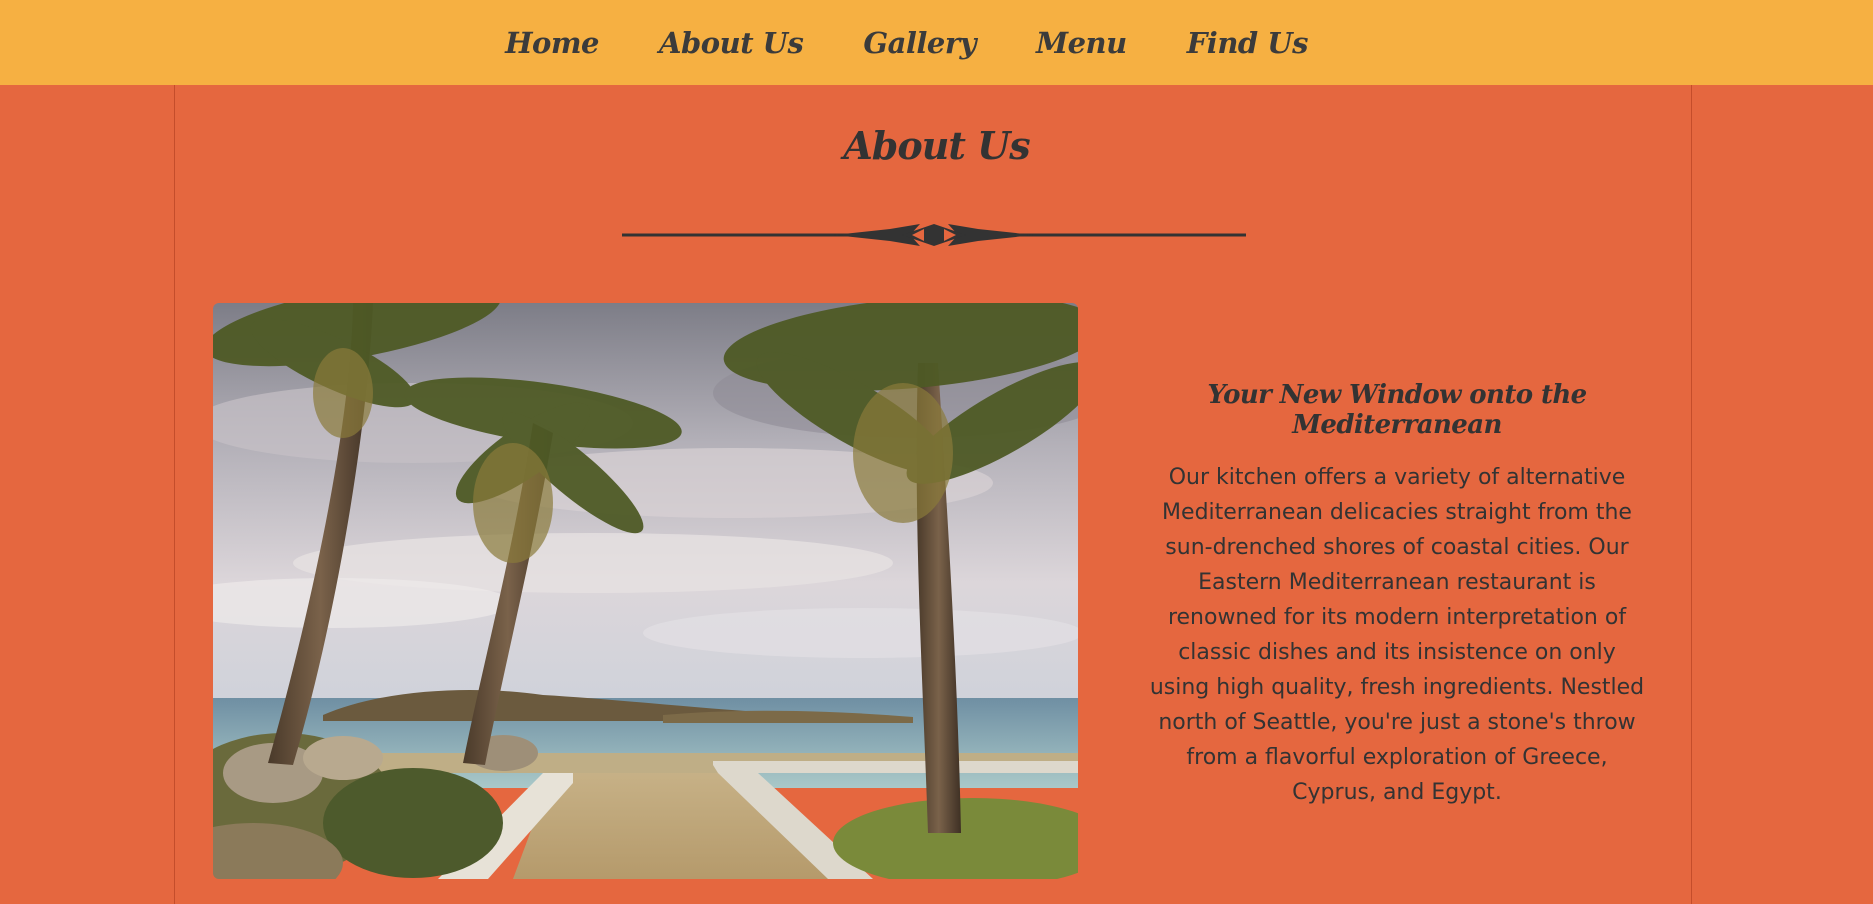  I want to click on nav-link-home: Home, so click(552, 43).